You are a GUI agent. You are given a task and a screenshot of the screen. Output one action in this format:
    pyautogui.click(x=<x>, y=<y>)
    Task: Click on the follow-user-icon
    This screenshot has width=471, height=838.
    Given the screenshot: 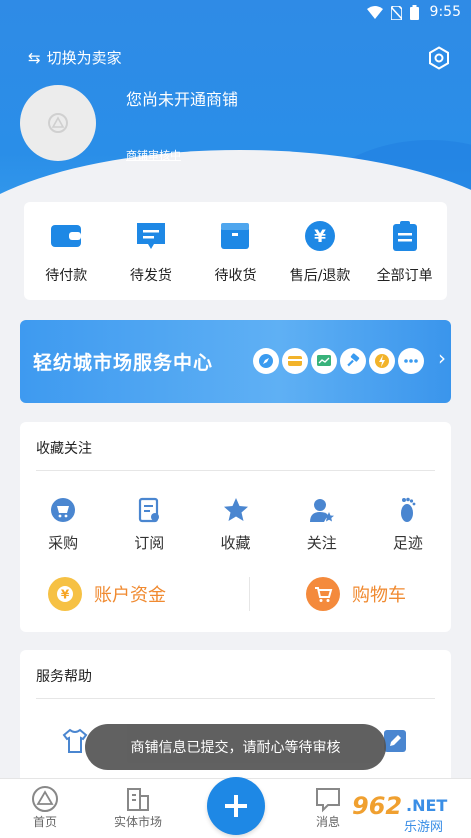 What is the action you would take?
    pyautogui.click(x=321, y=510)
    